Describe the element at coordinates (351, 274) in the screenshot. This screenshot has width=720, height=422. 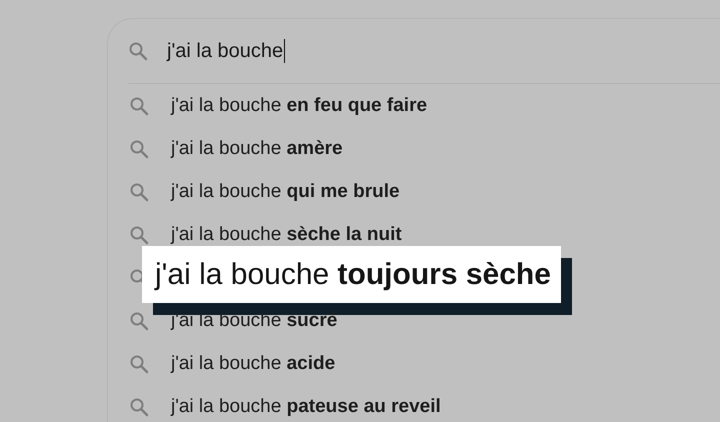
I see `callout-caption: j'ai la bouche toujours sèche` at that location.